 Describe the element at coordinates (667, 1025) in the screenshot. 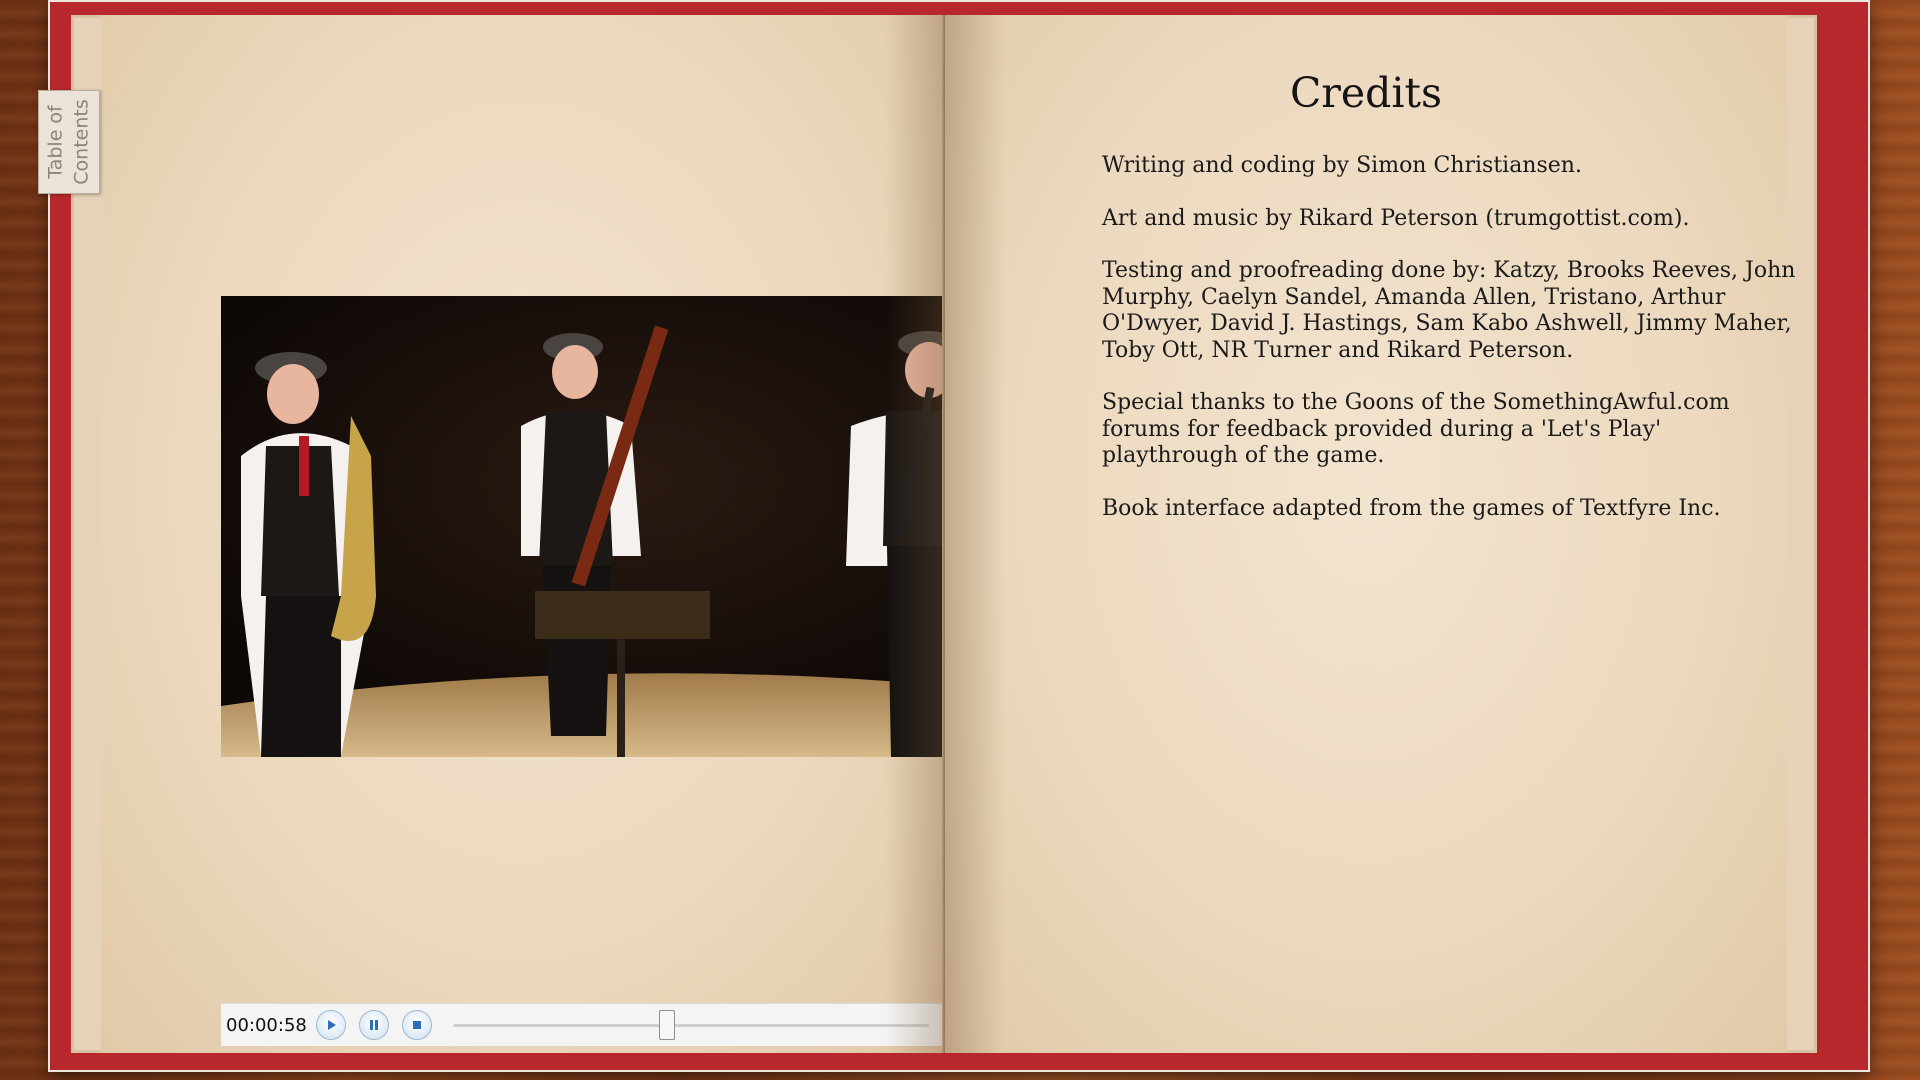

I see `seek-thumb` at that location.